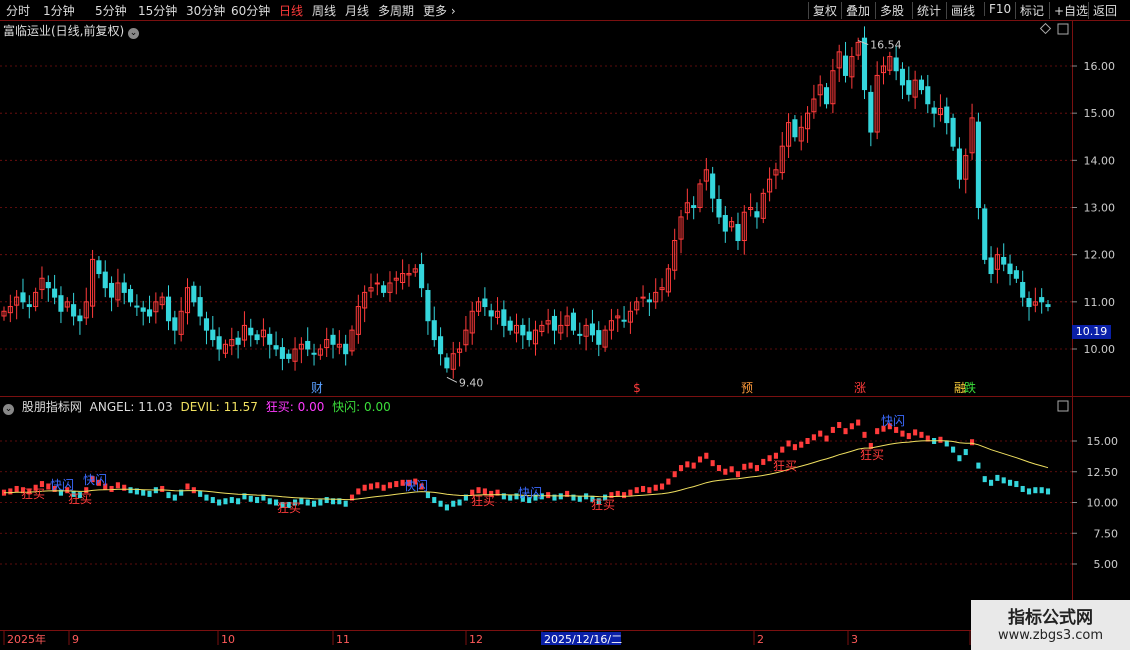 This screenshot has height=650, width=1130. Describe the element at coordinates (51, 407) in the screenshot. I see `indicator-name: 股朋指标网` at that location.